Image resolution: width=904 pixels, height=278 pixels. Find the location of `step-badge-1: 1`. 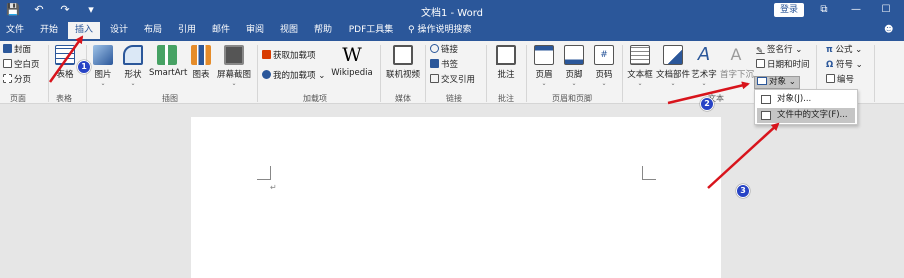

step-badge-1: 1 is located at coordinates (84, 67).